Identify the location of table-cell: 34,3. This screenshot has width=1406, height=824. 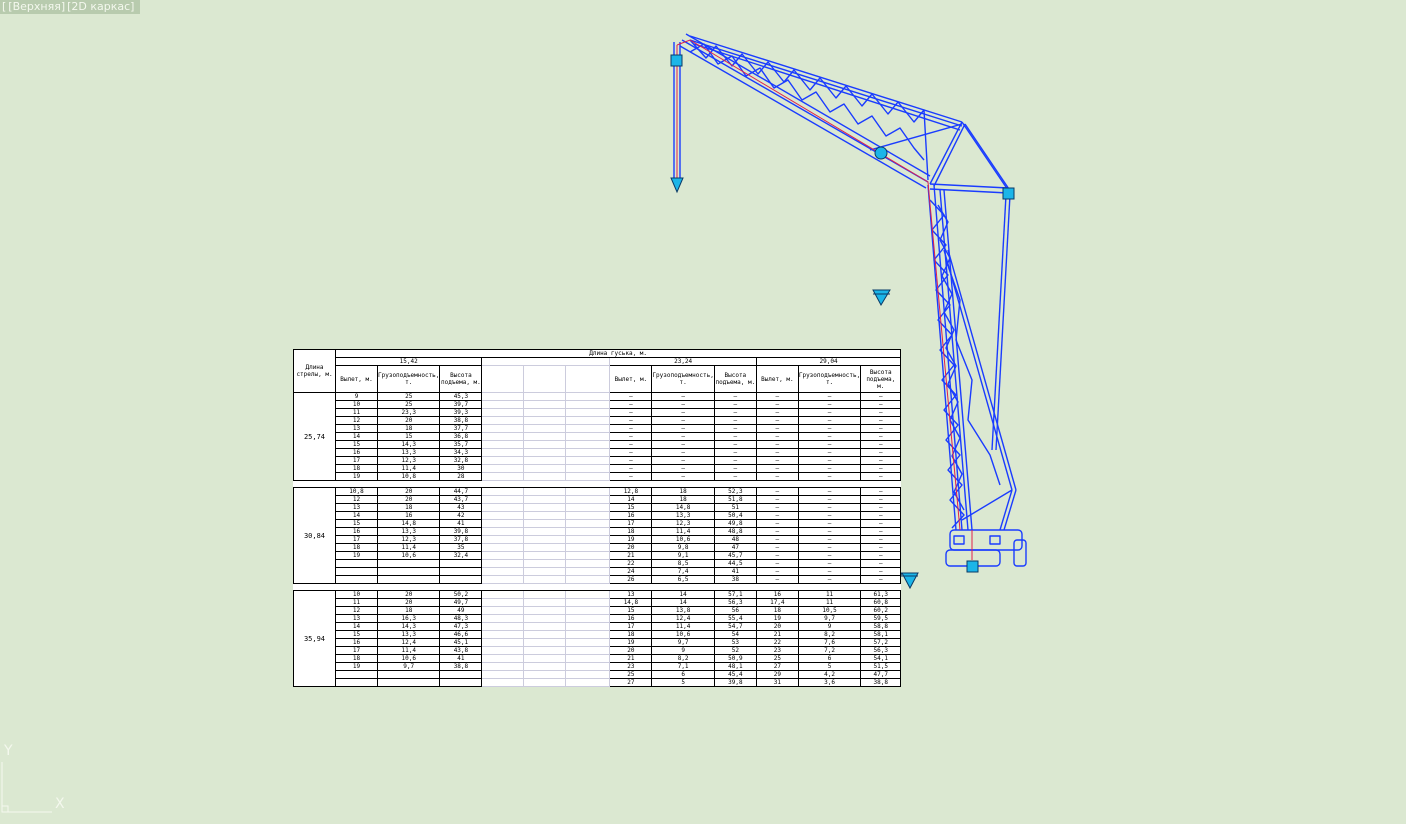
(461, 452).